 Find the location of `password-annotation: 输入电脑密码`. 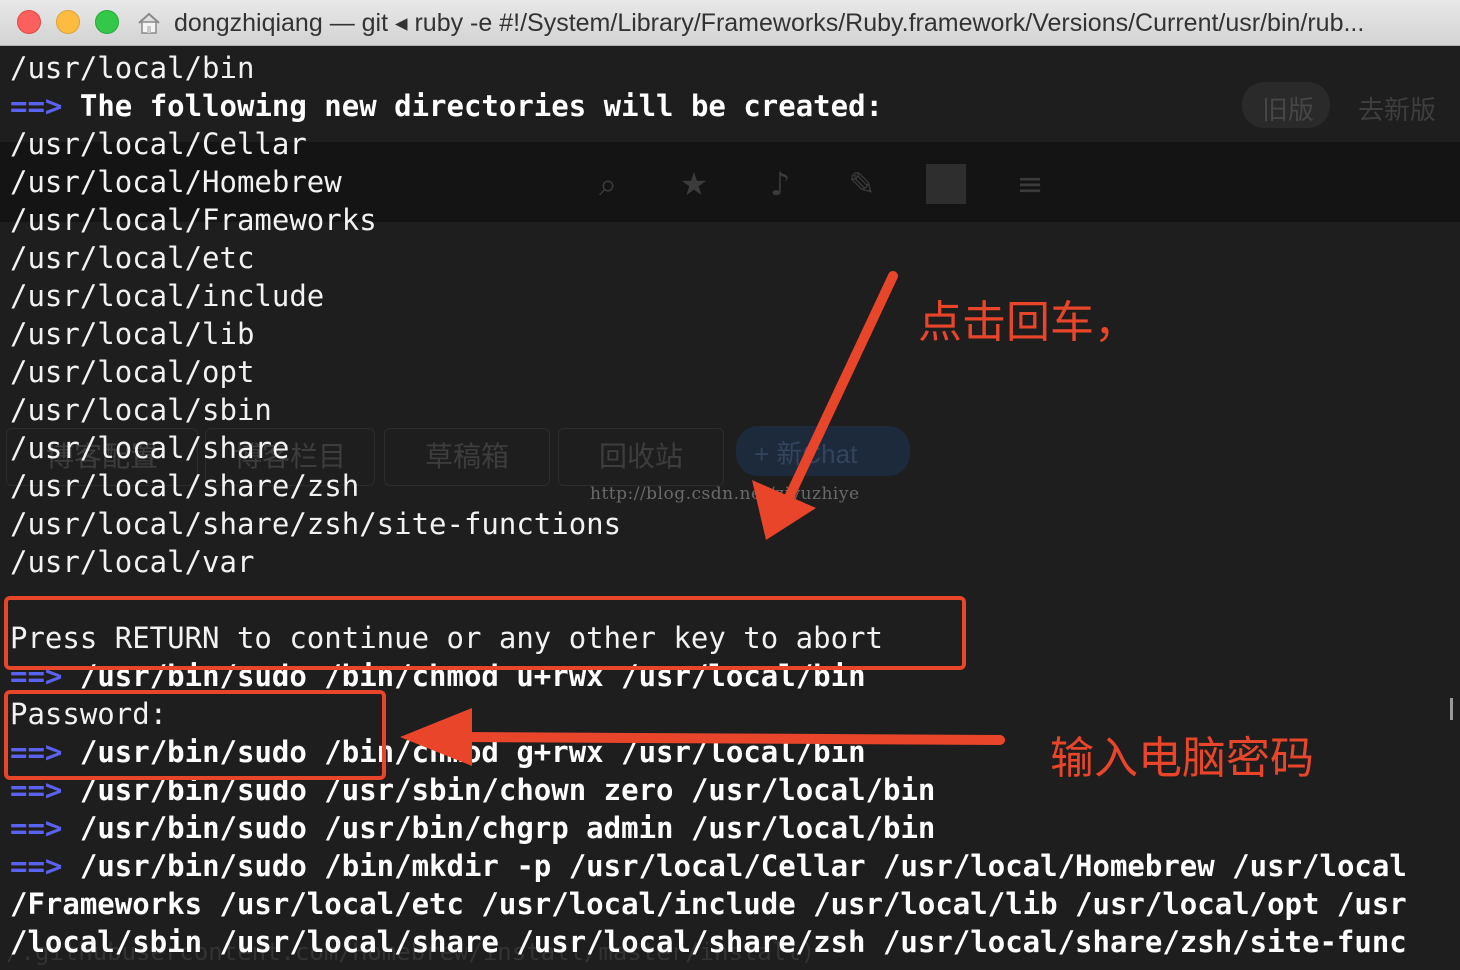

password-annotation: 输入电脑密码 is located at coordinates (1182, 758).